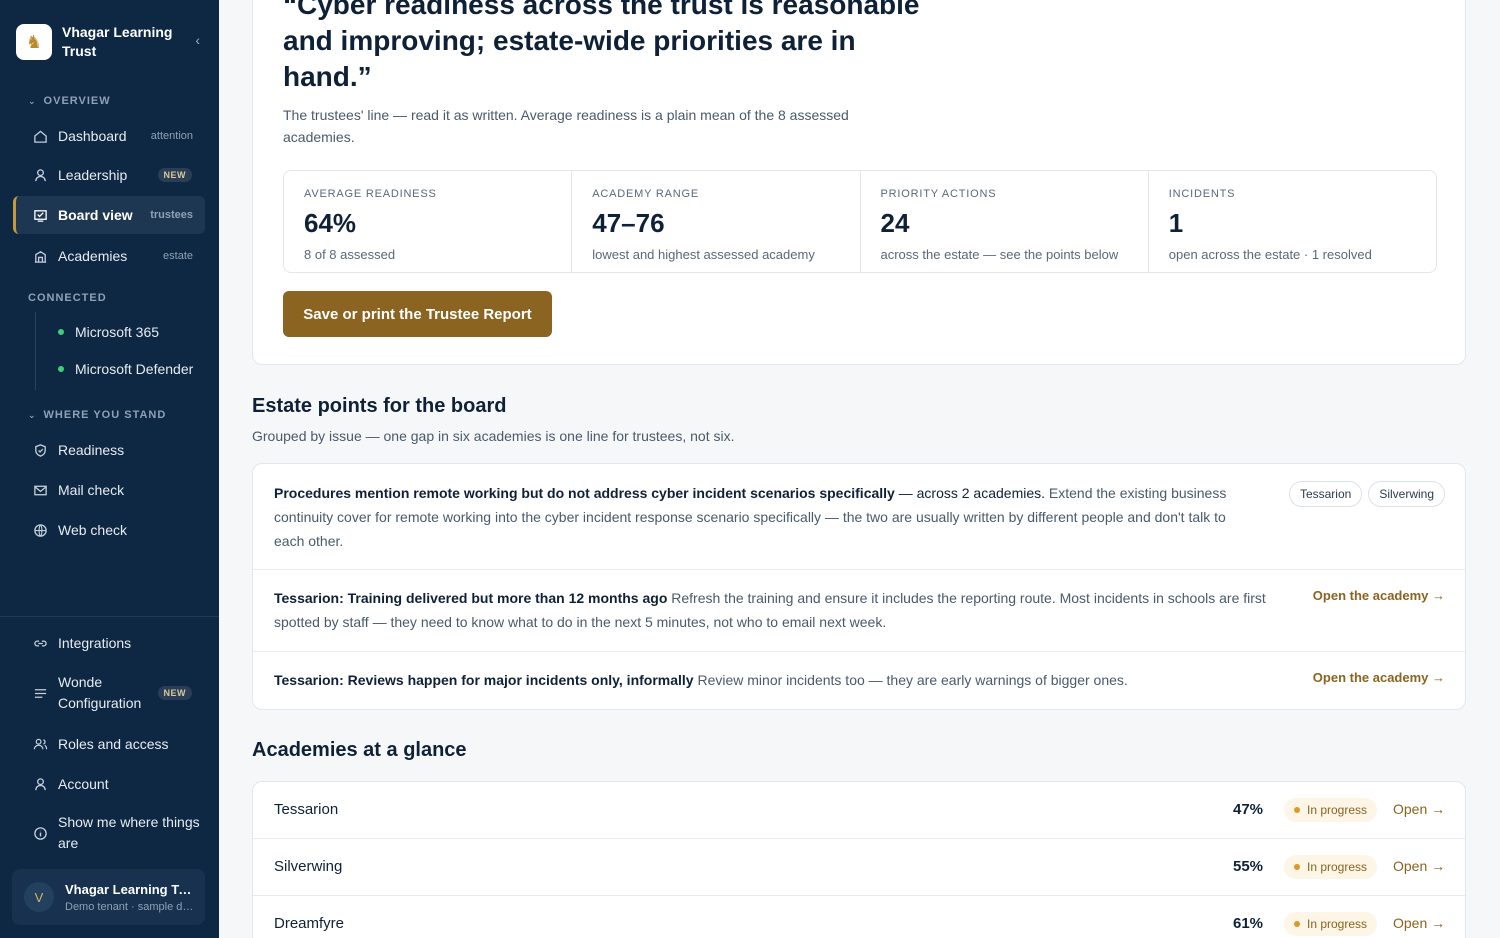  I want to click on academy-row: Dreamfyre 61% In progress Open →, so click(859, 917).